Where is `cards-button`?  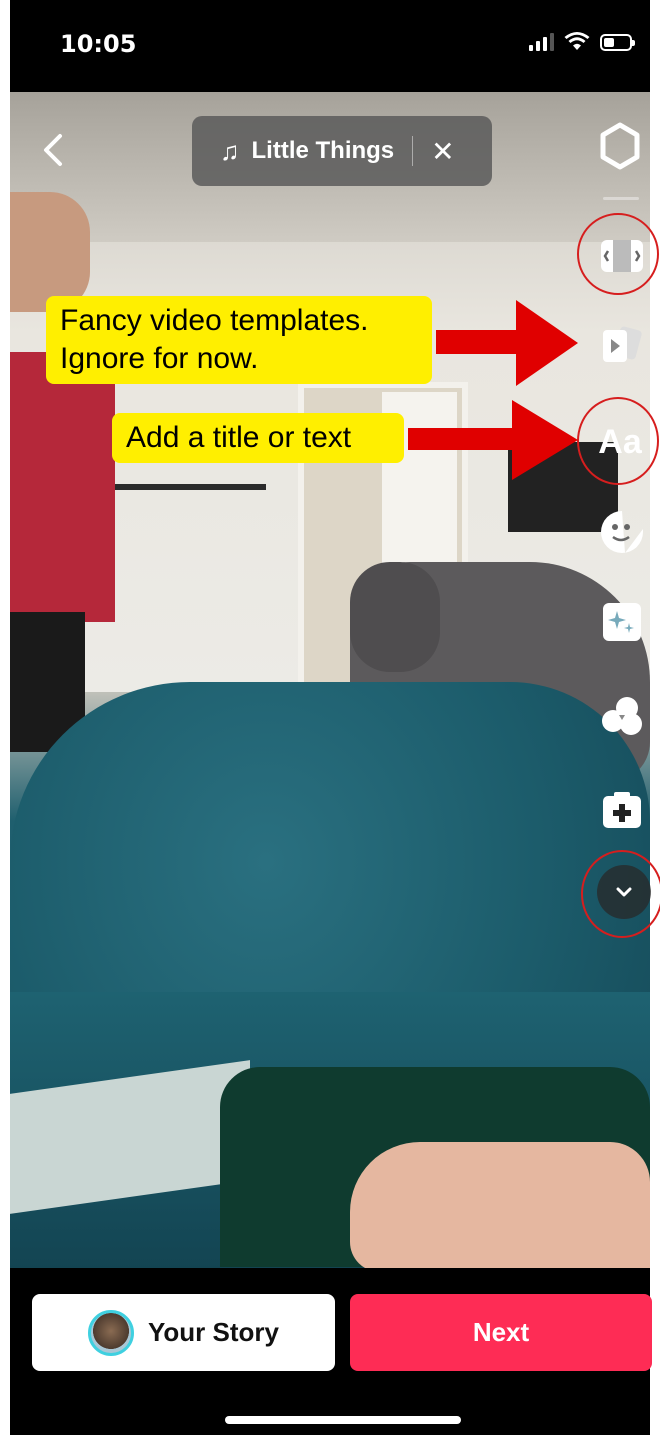 cards-button is located at coordinates (622, 344).